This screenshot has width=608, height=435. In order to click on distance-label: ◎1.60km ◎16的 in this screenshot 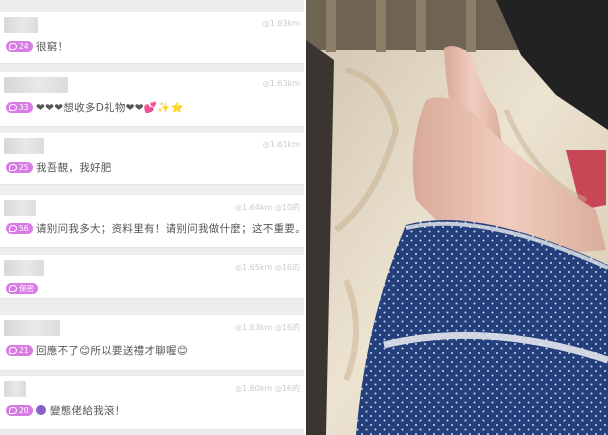, I will do `click(267, 388)`.